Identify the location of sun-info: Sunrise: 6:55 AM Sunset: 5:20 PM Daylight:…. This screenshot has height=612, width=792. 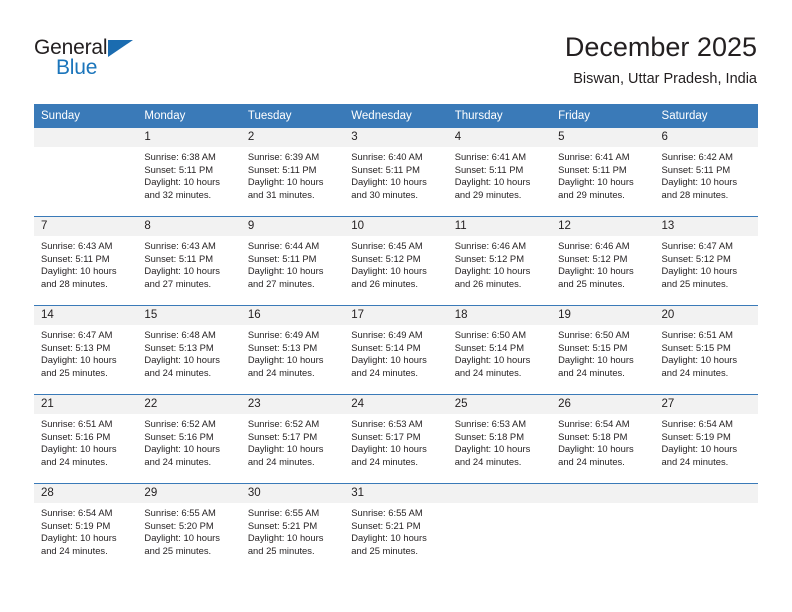
(188, 530).